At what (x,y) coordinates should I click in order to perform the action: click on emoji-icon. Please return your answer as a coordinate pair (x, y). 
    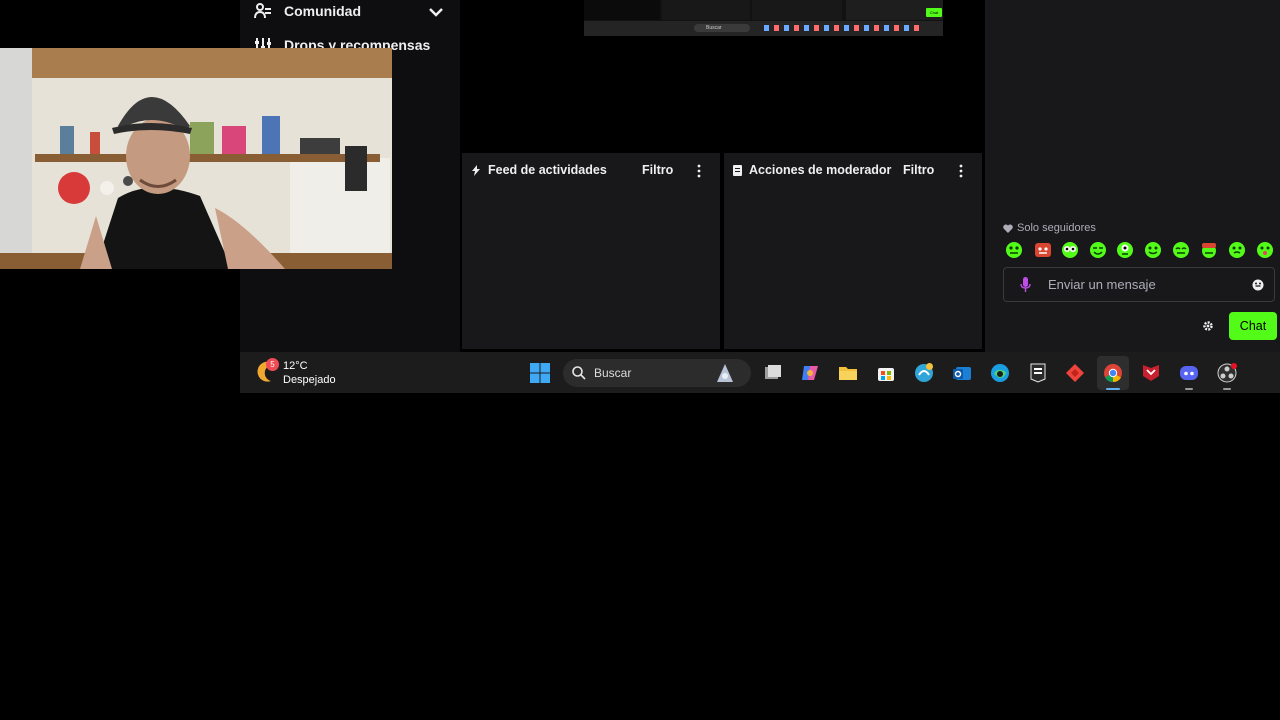
    Looking at the image, I should click on (1258, 285).